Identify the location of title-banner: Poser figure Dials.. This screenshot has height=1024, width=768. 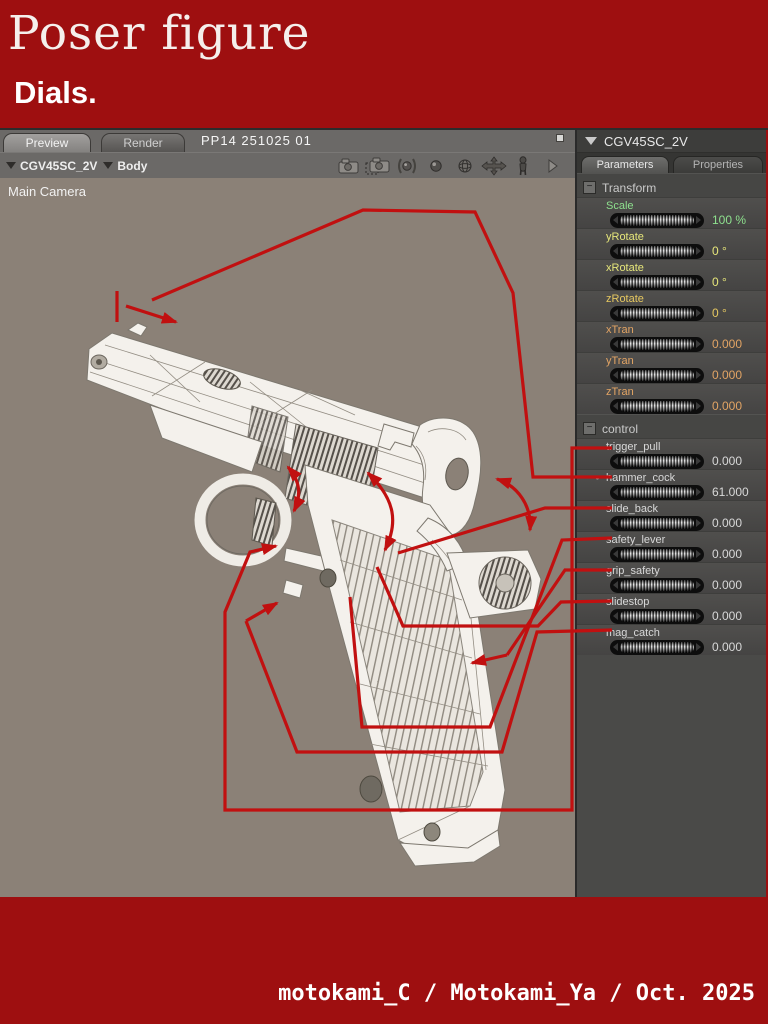
(384, 64).